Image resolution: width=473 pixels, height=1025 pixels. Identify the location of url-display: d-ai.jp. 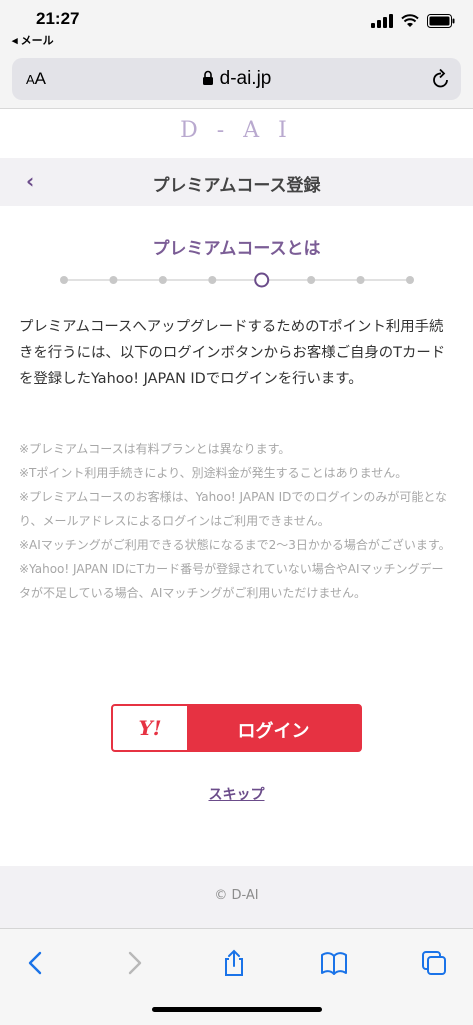
(236, 79).